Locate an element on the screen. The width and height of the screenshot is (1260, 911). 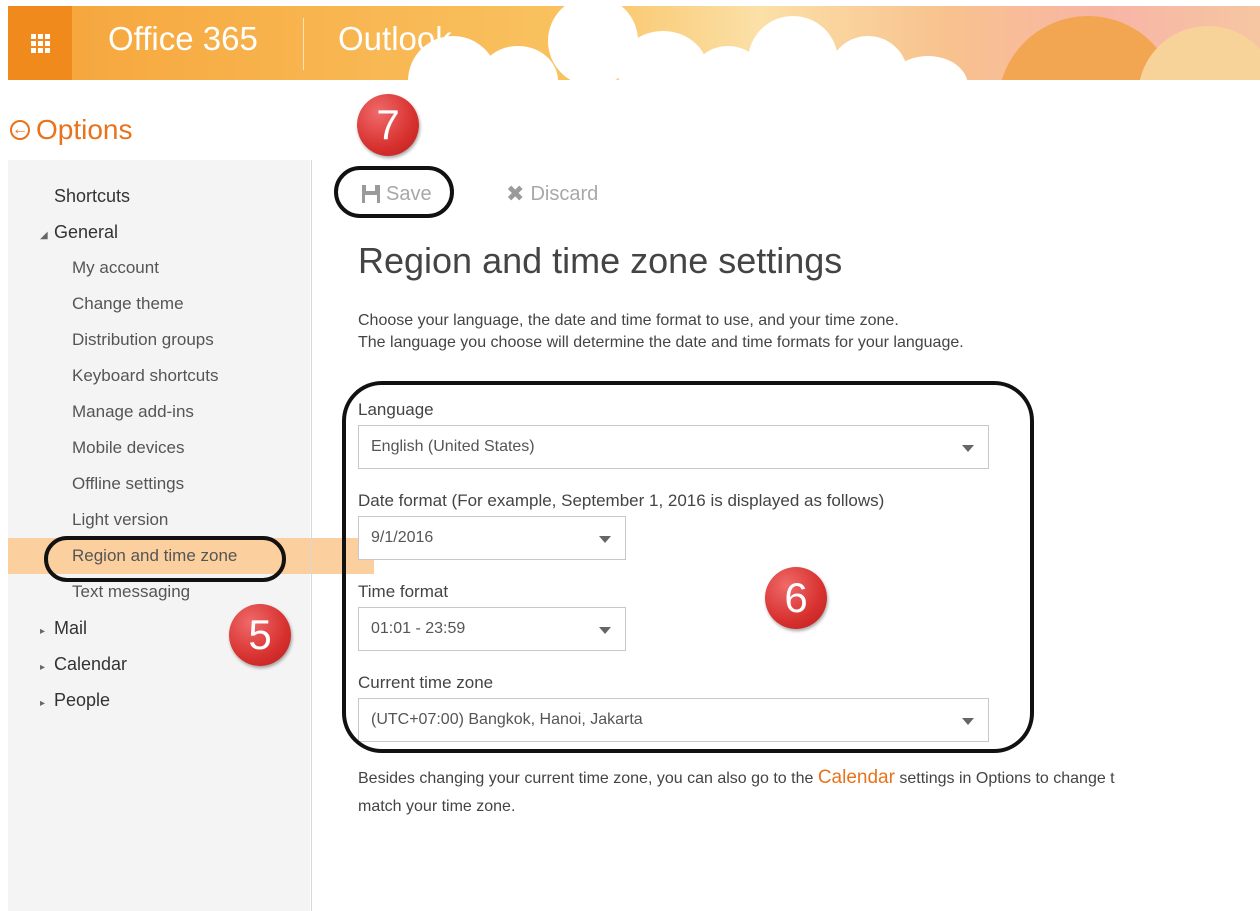
page-title: Region and time zone settings is located at coordinates (600, 260).